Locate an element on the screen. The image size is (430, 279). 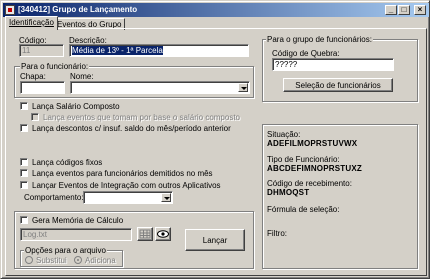
view-file-button is located at coordinates (163, 234).